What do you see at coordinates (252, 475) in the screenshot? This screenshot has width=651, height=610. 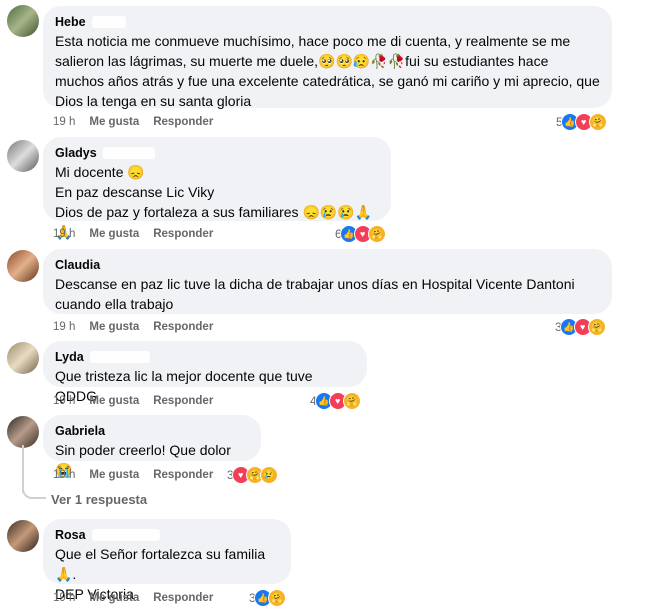 I see `reaction-summary: 3 ♥ 🤗 😢` at bounding box center [252, 475].